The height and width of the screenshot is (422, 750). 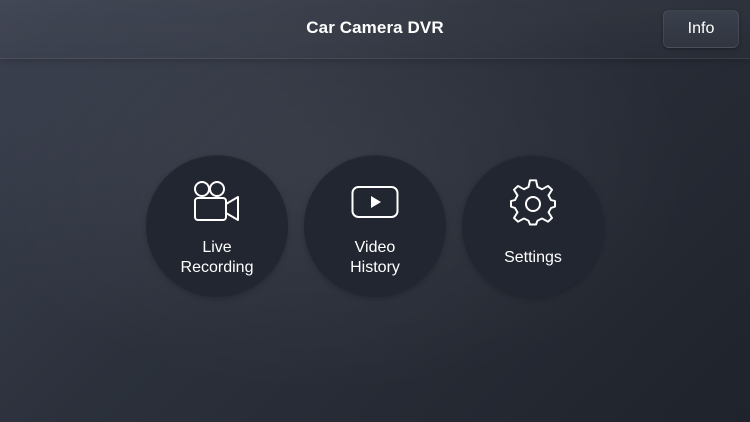 I want to click on settings-button: Settings, so click(x=533, y=226).